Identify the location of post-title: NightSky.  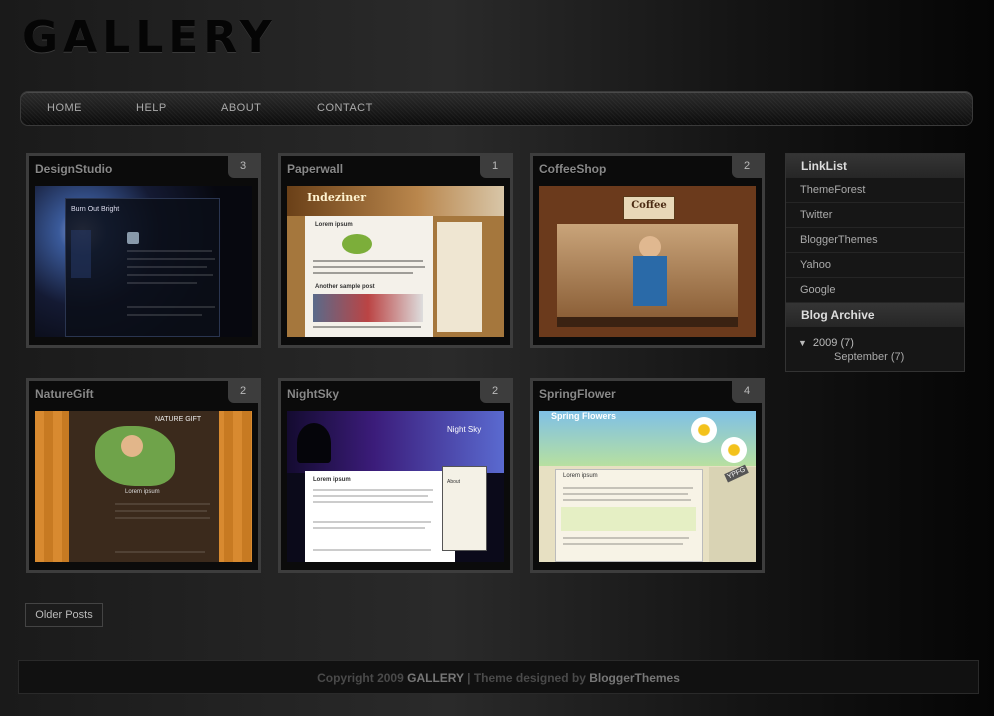
(313, 394).